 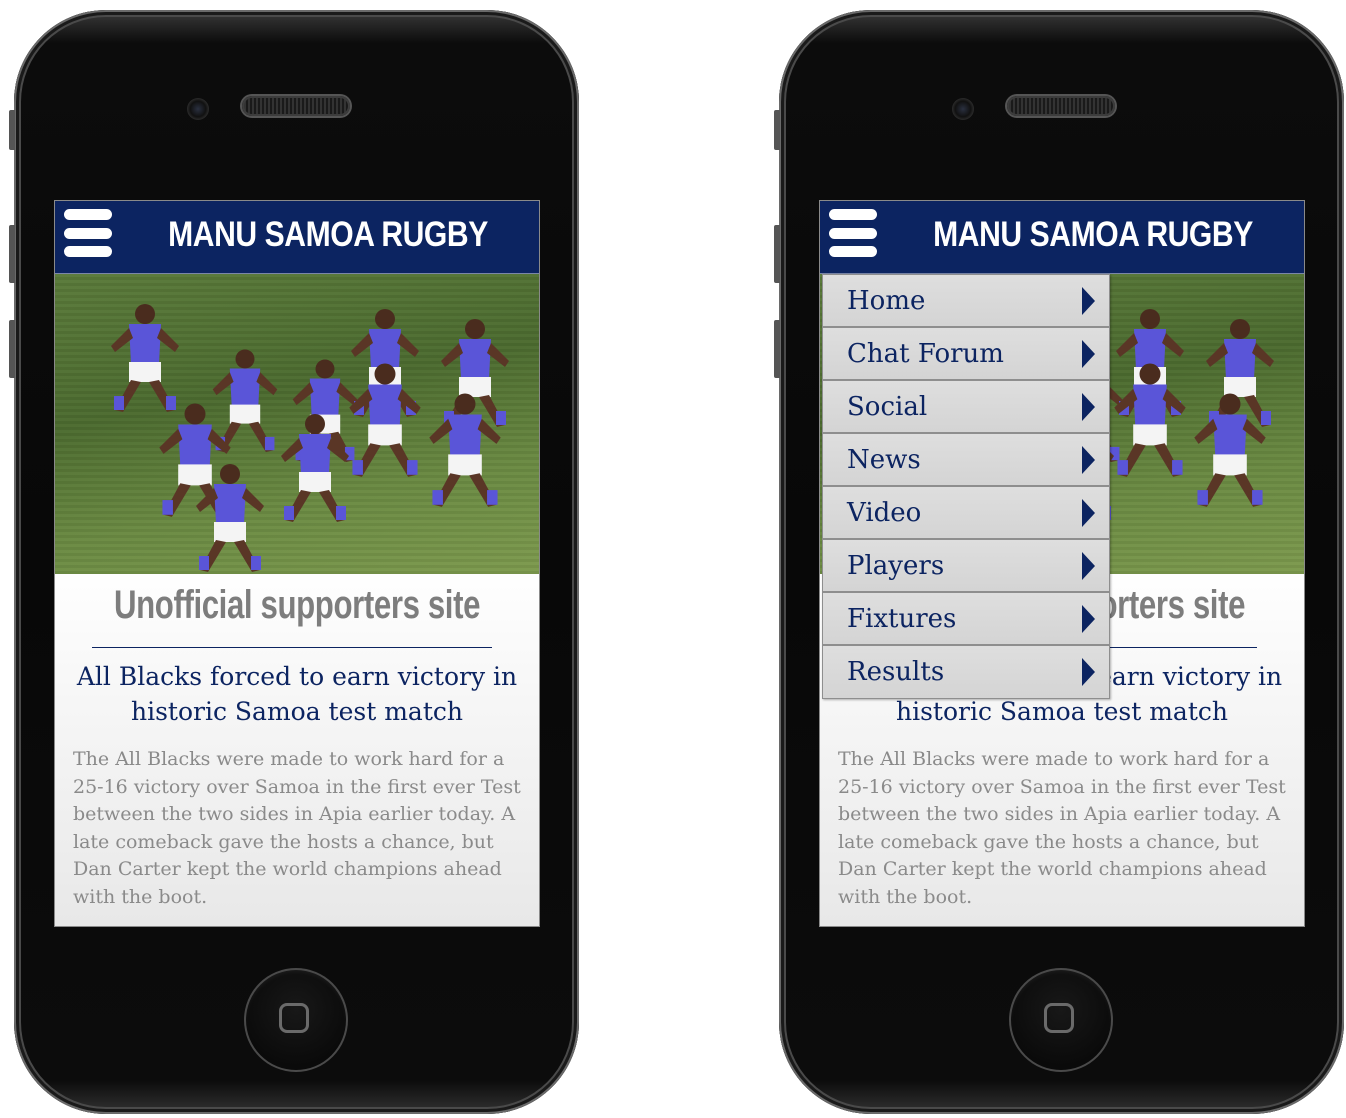 I want to click on menu-item-news: News, so click(x=966, y=460).